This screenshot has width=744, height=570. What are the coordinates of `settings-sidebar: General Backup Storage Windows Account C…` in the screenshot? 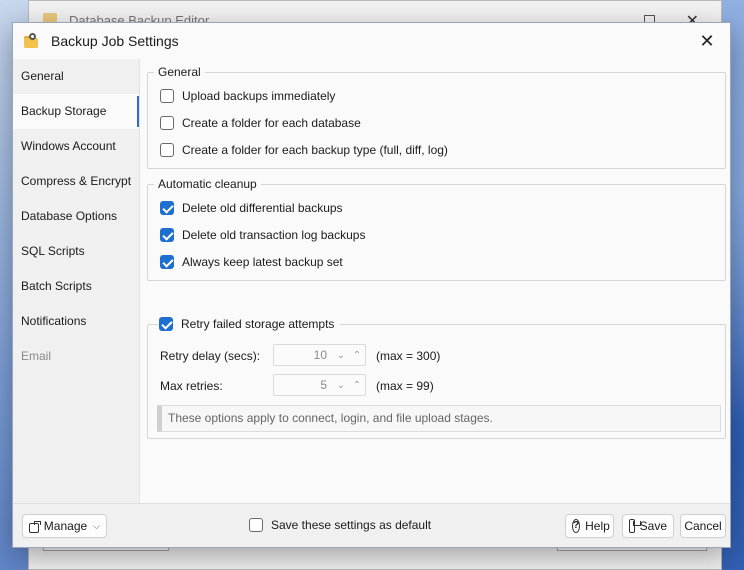 It's located at (76, 282).